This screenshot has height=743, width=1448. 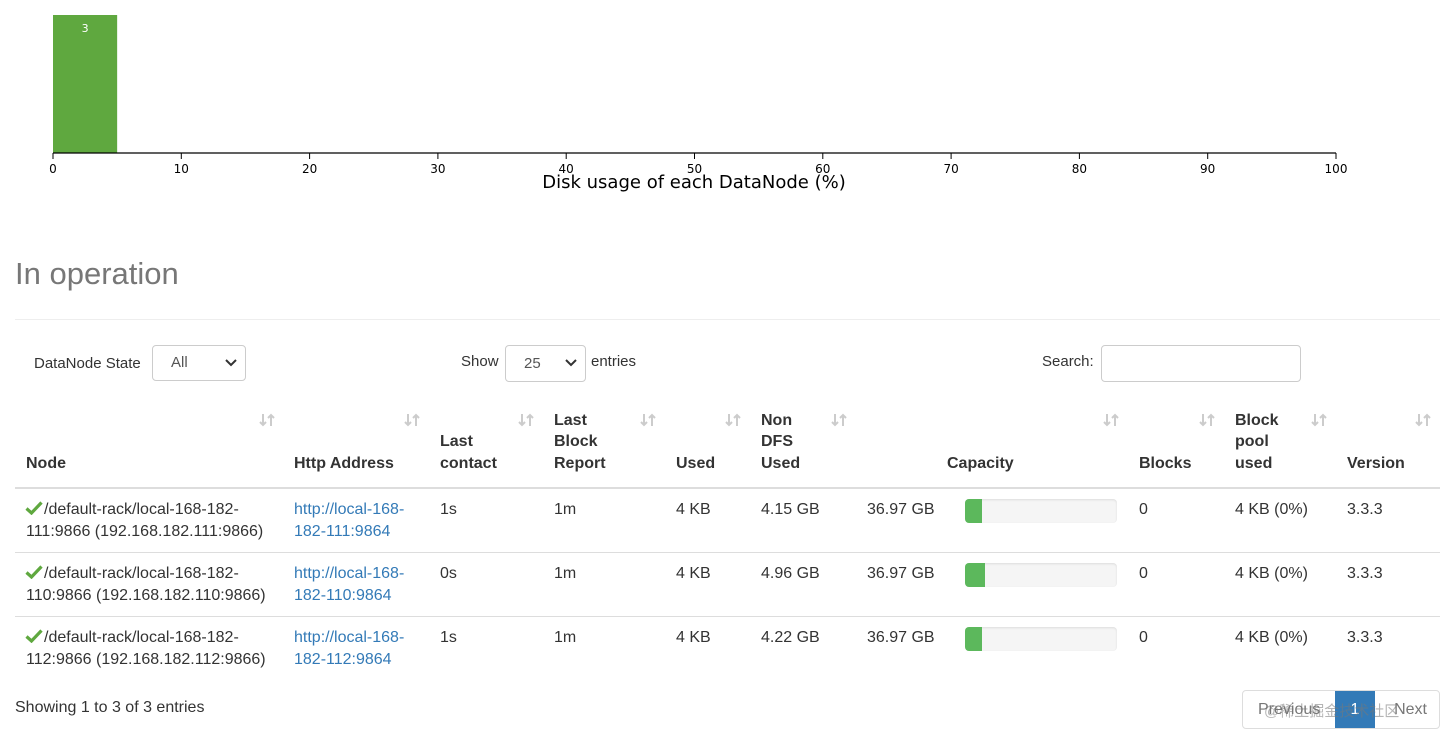 I want to click on page-length-value: 25, so click(x=532, y=363).